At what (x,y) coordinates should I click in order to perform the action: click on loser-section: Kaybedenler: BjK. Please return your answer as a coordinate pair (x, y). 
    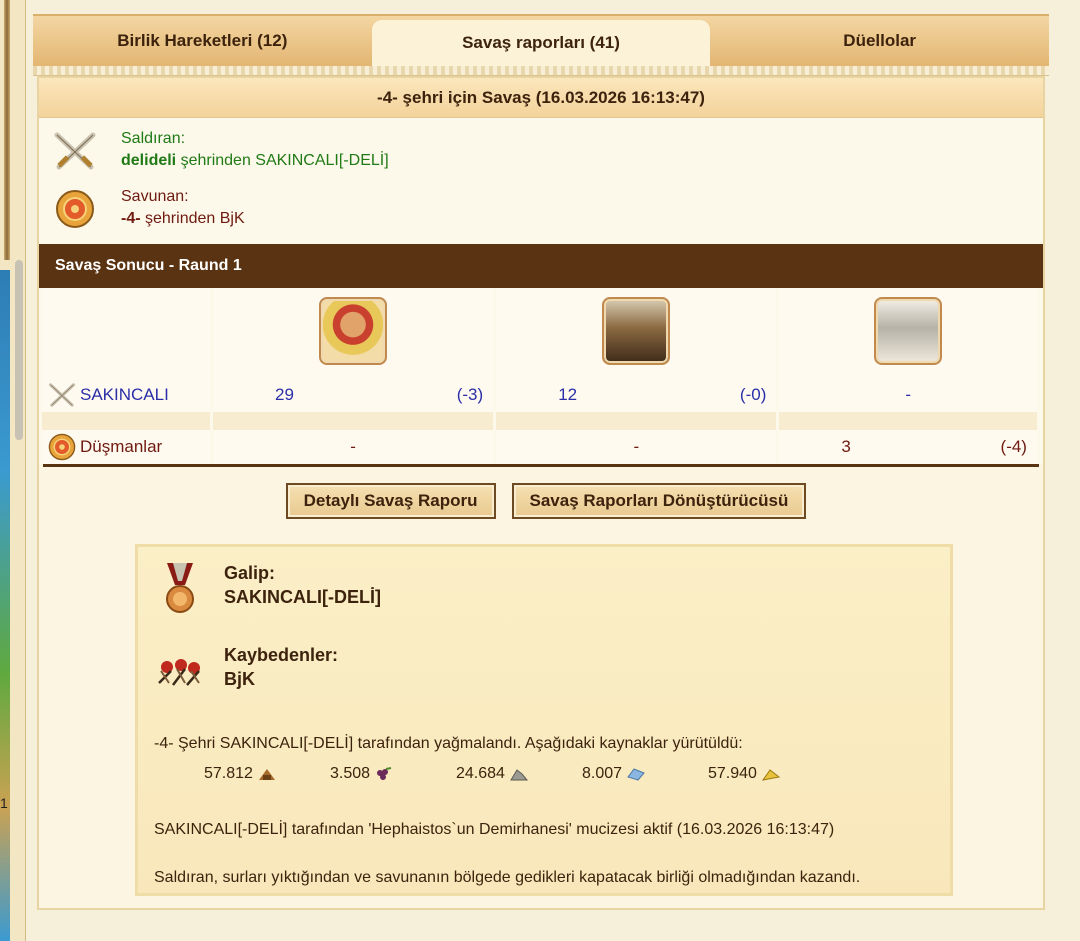
    Looking at the image, I should click on (544, 671).